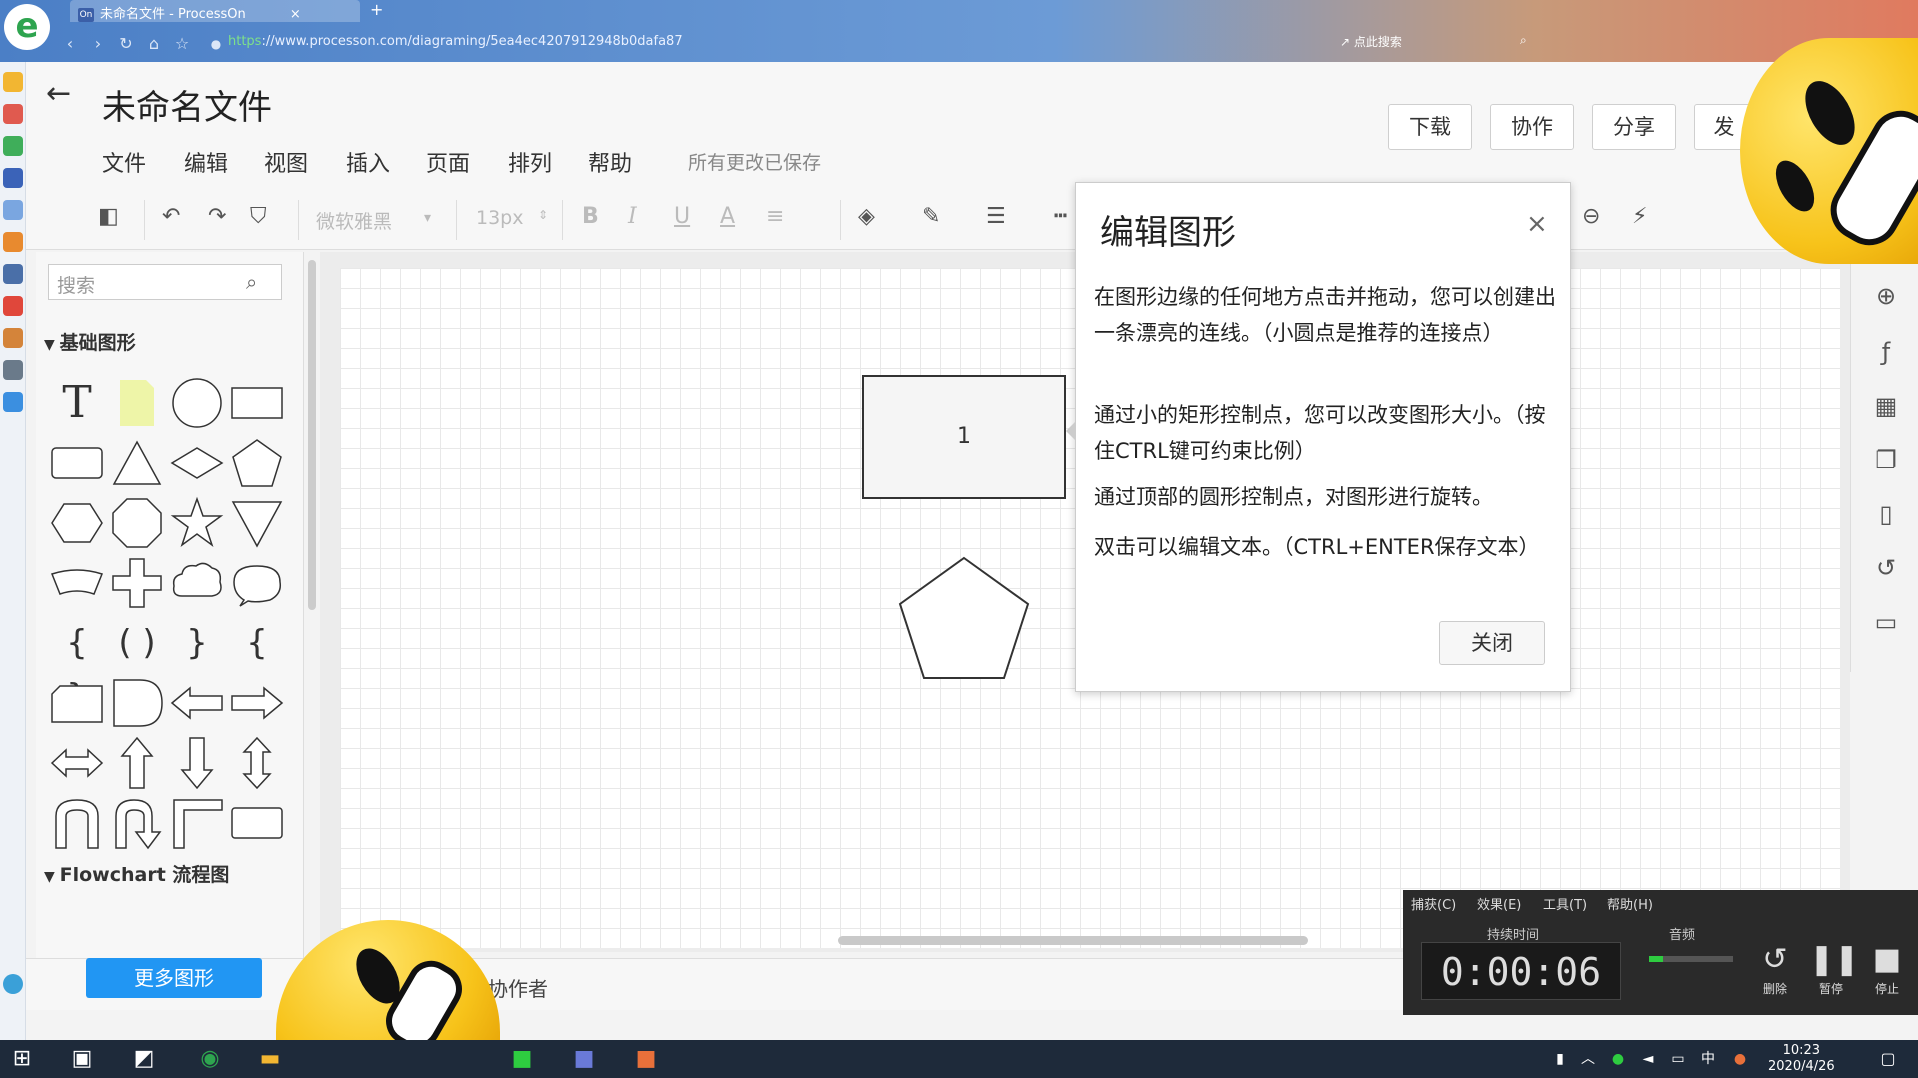  What do you see at coordinates (257, 643) in the screenshot?
I see `left-brace-shape: {` at bounding box center [257, 643].